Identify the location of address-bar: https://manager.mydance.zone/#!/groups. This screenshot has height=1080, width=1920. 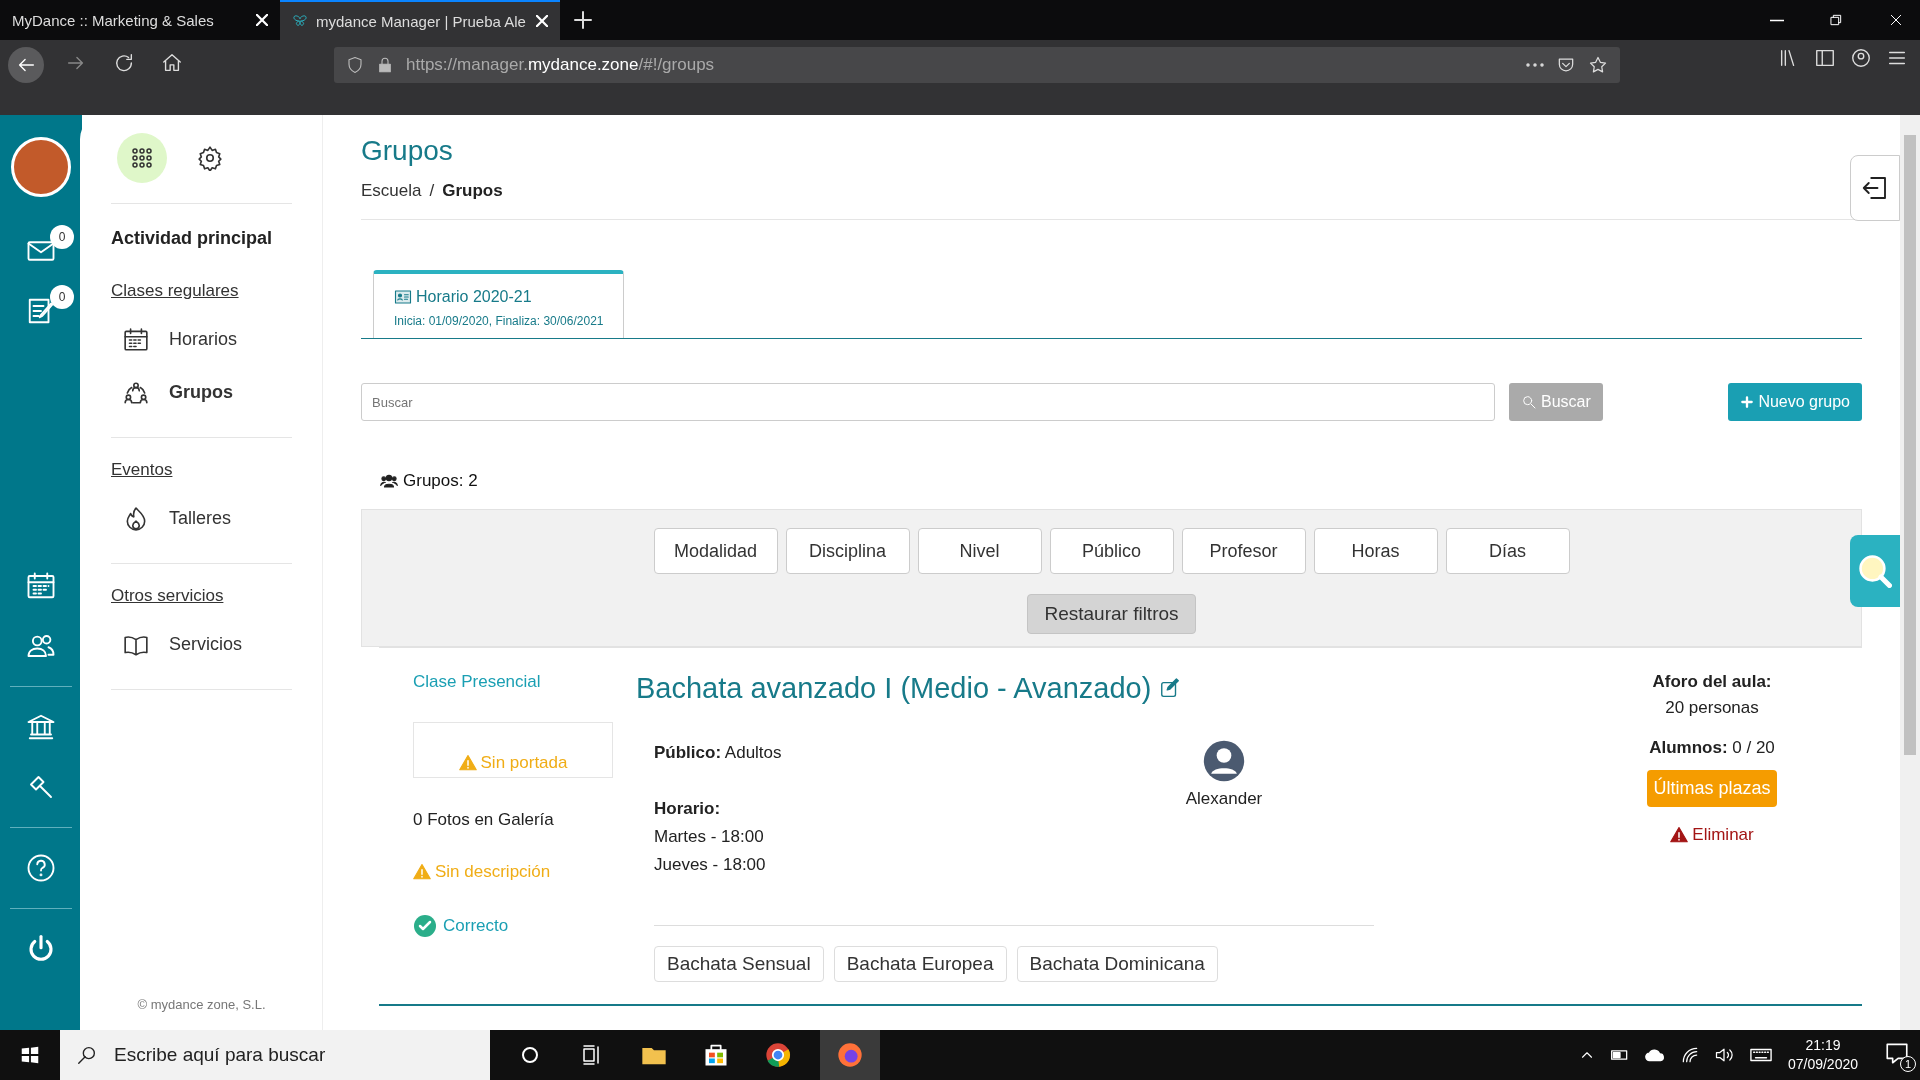
(977, 65).